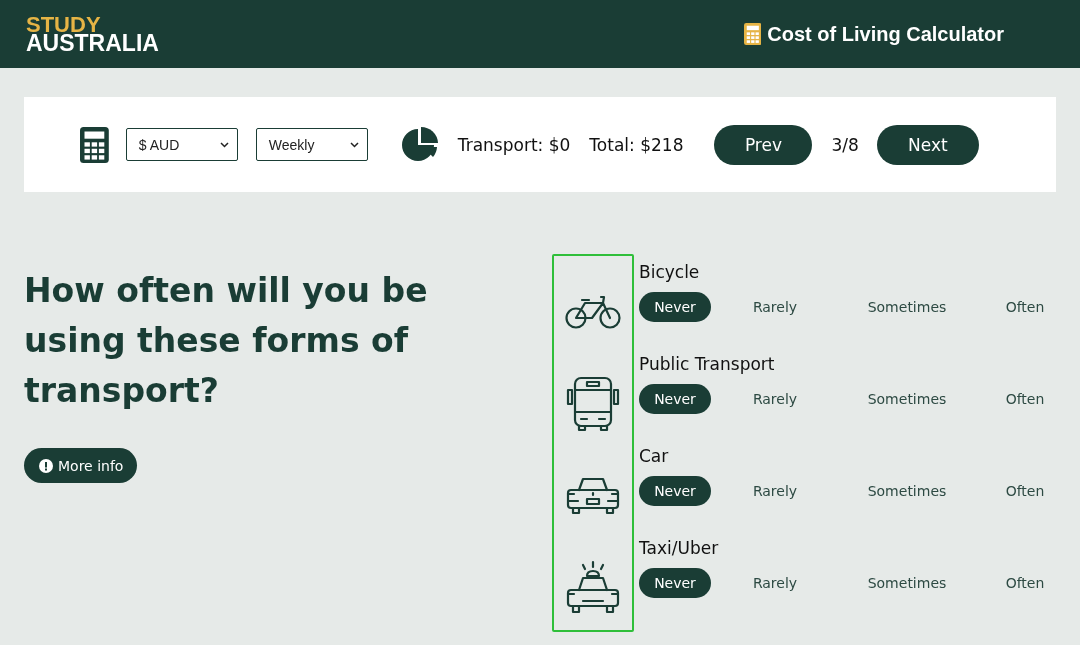 Image resolution: width=1080 pixels, height=645 pixels. What do you see at coordinates (654, 457) in the screenshot?
I see `transport-label: Car` at bounding box center [654, 457].